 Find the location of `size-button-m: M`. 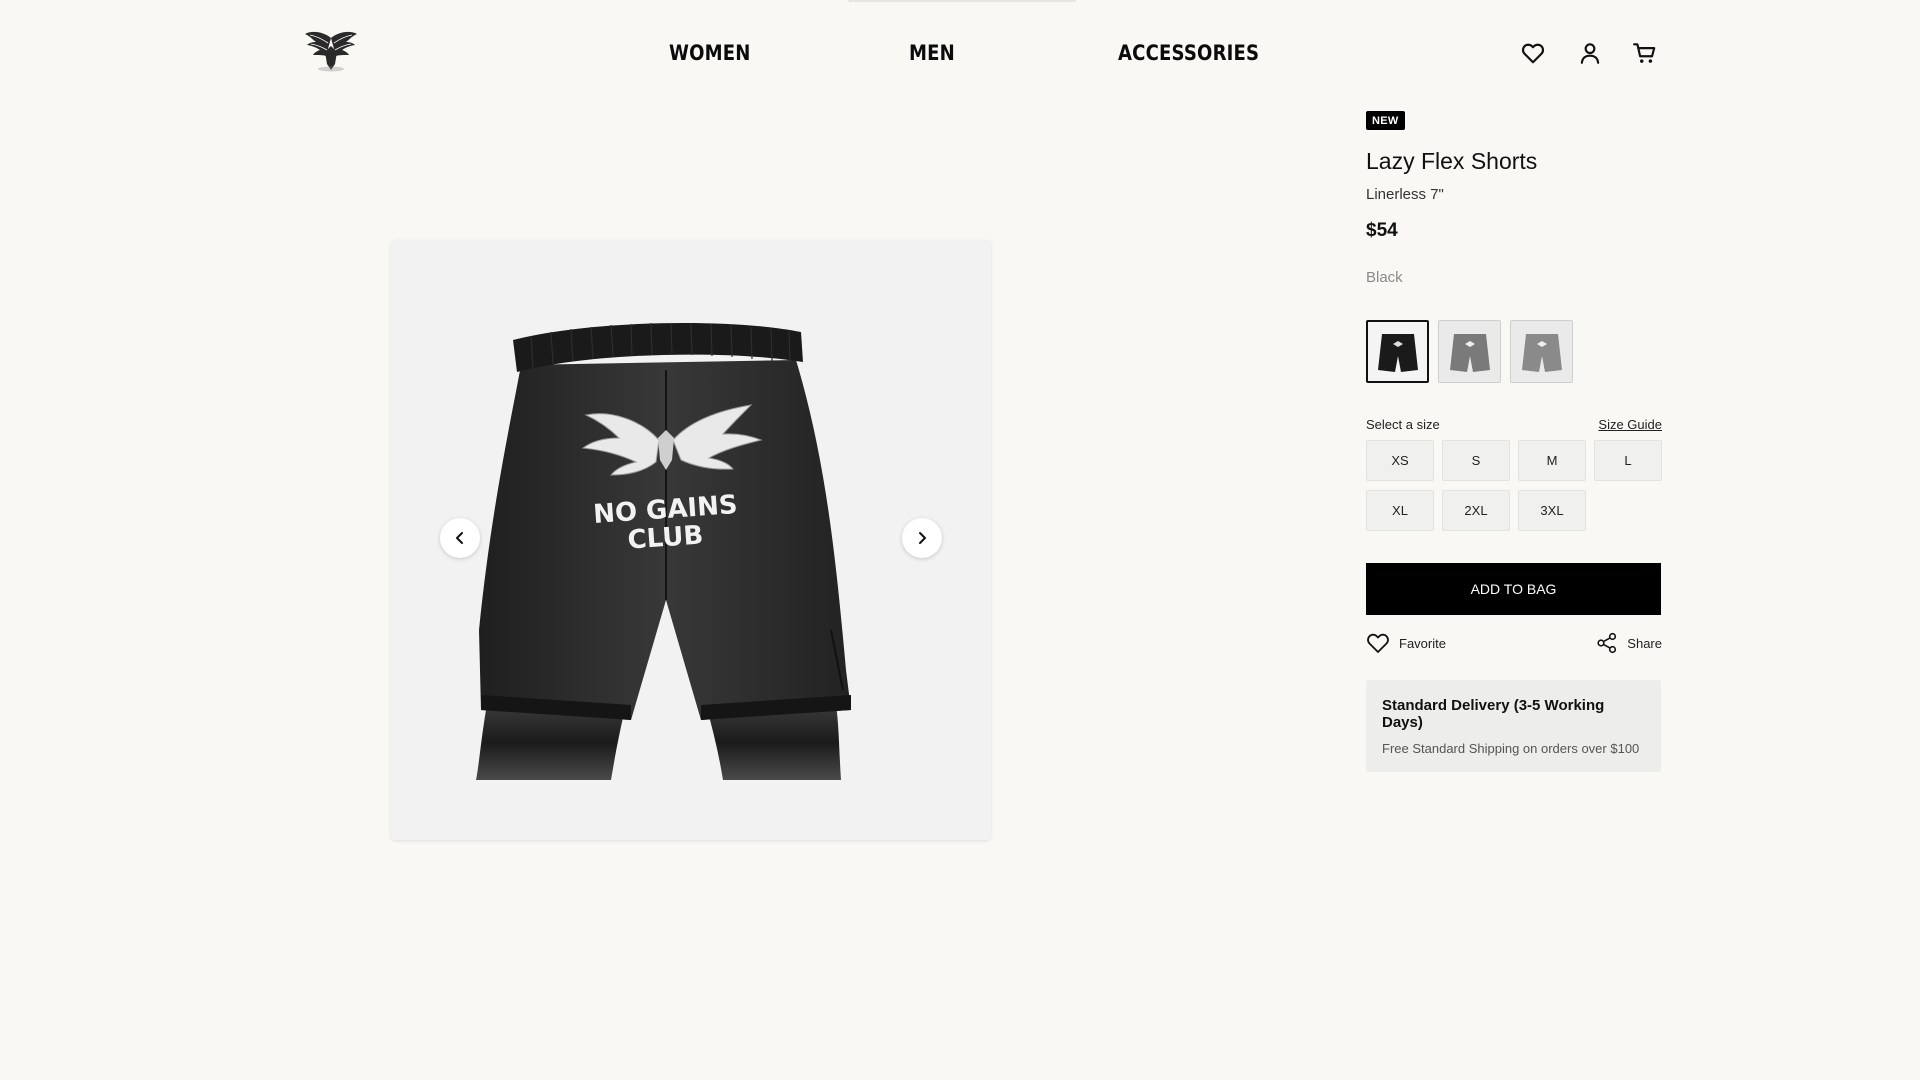

size-button-m: M is located at coordinates (1552, 460).